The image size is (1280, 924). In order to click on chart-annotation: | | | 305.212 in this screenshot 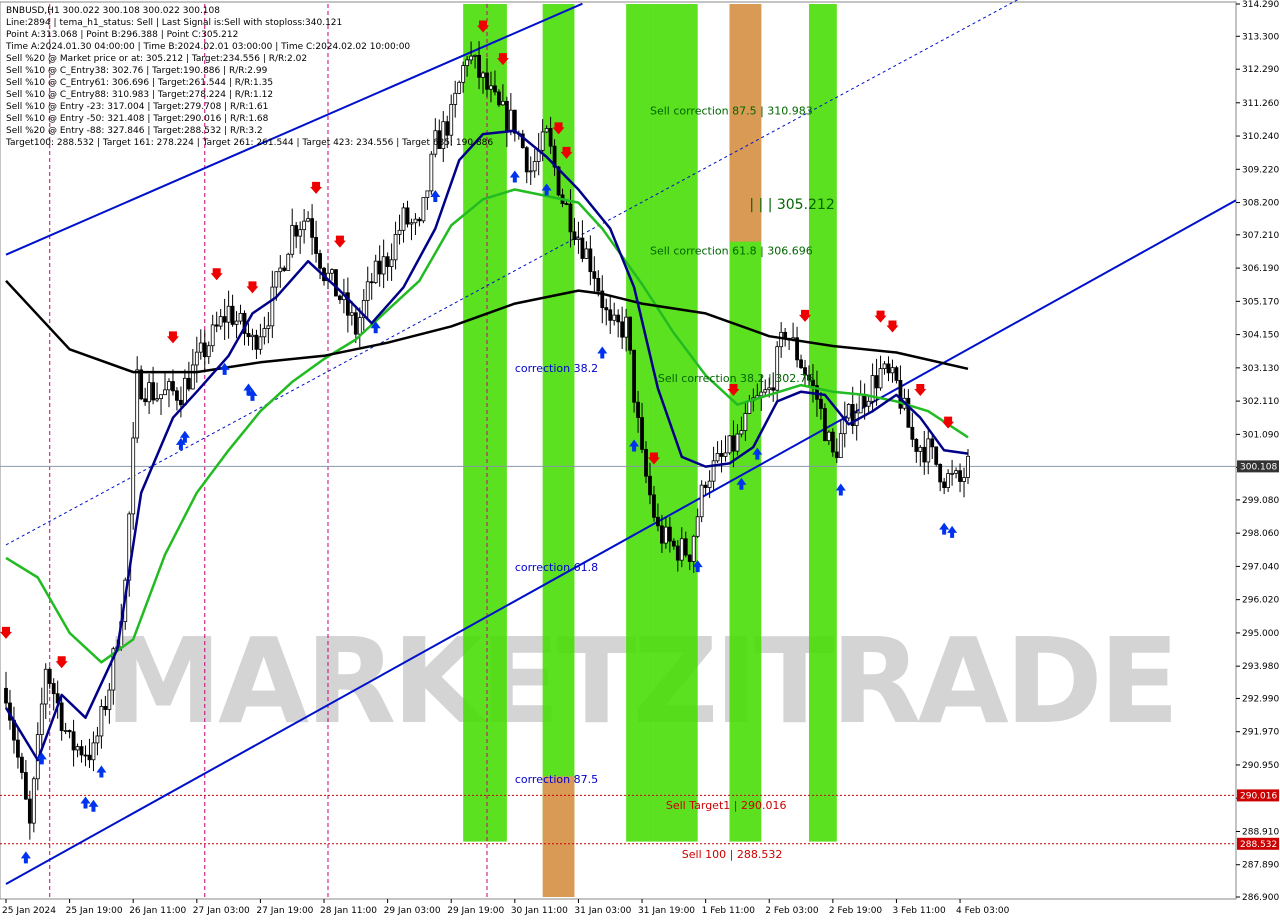, I will do `click(791, 205)`.